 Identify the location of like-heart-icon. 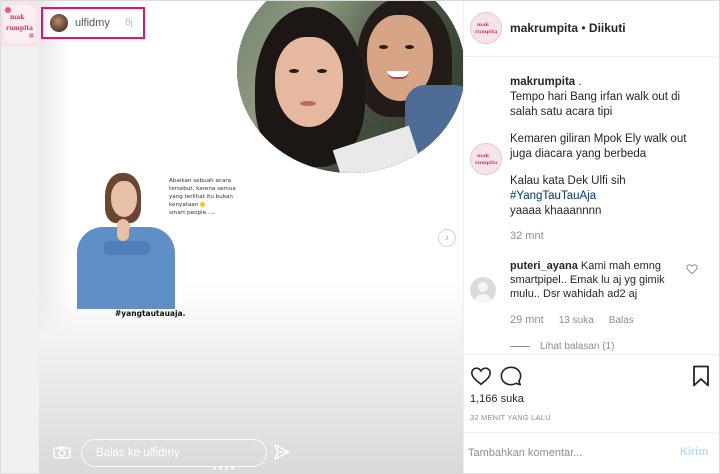
(481, 376).